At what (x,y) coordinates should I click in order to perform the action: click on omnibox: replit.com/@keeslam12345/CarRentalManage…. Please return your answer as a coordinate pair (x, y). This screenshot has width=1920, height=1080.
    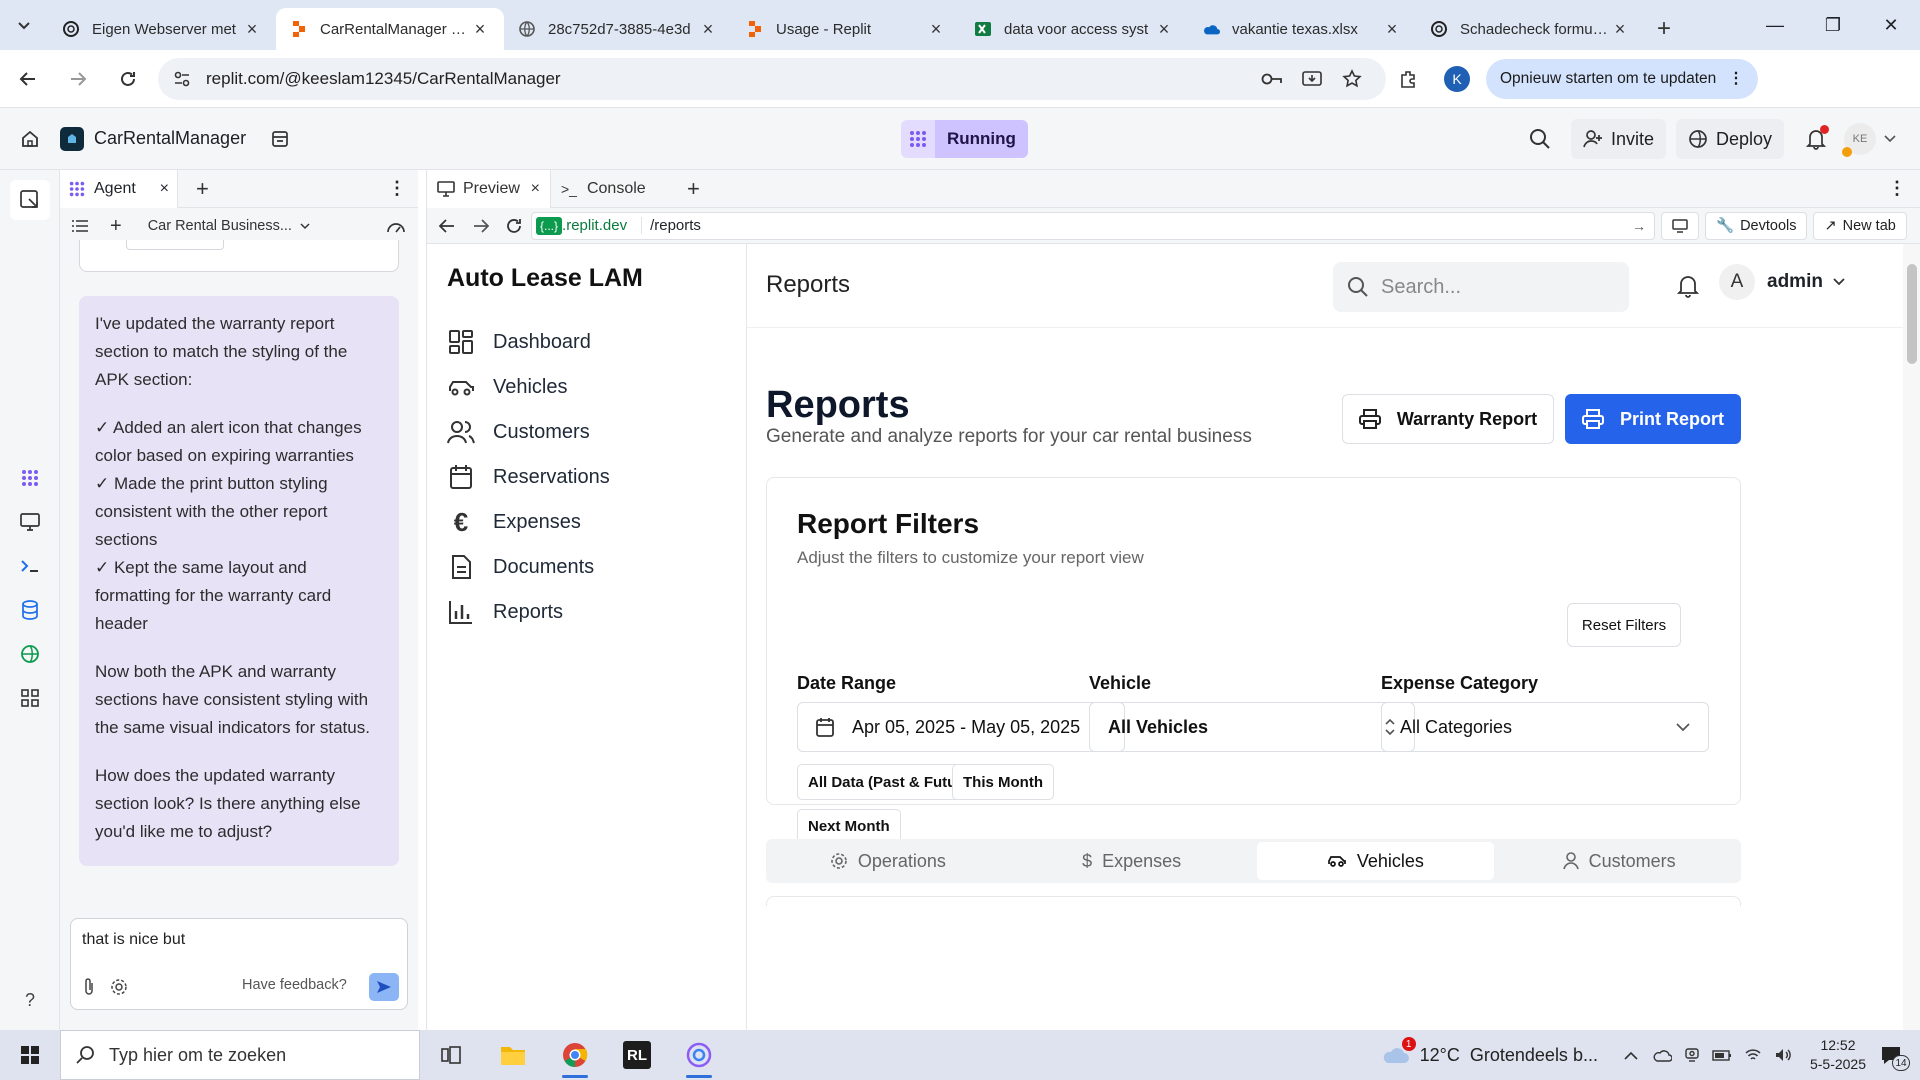
    Looking at the image, I should click on (772, 78).